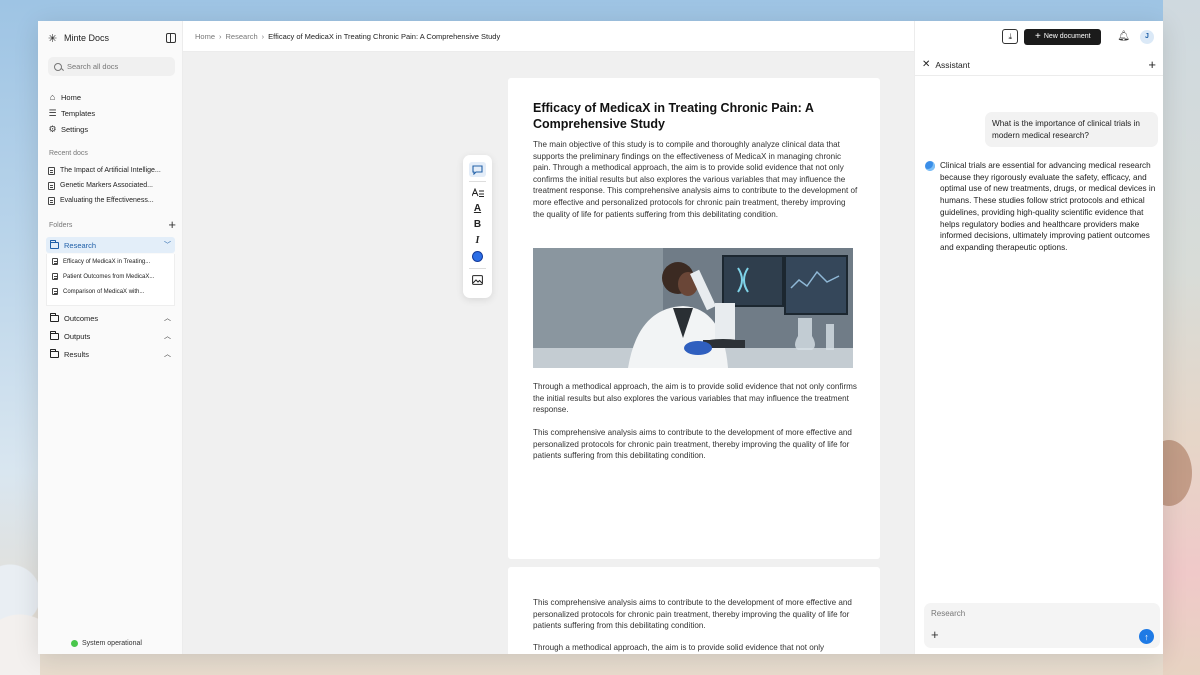 The height and width of the screenshot is (675, 1200). I want to click on comment-icon, so click(477, 169).